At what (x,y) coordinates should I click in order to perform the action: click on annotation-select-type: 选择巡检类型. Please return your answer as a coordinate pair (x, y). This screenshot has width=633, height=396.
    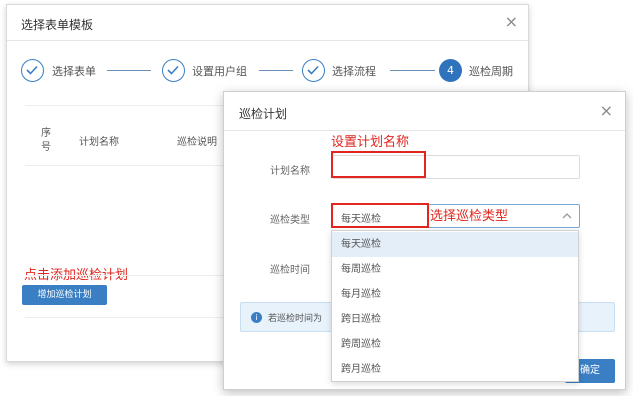
    Looking at the image, I should click on (469, 216).